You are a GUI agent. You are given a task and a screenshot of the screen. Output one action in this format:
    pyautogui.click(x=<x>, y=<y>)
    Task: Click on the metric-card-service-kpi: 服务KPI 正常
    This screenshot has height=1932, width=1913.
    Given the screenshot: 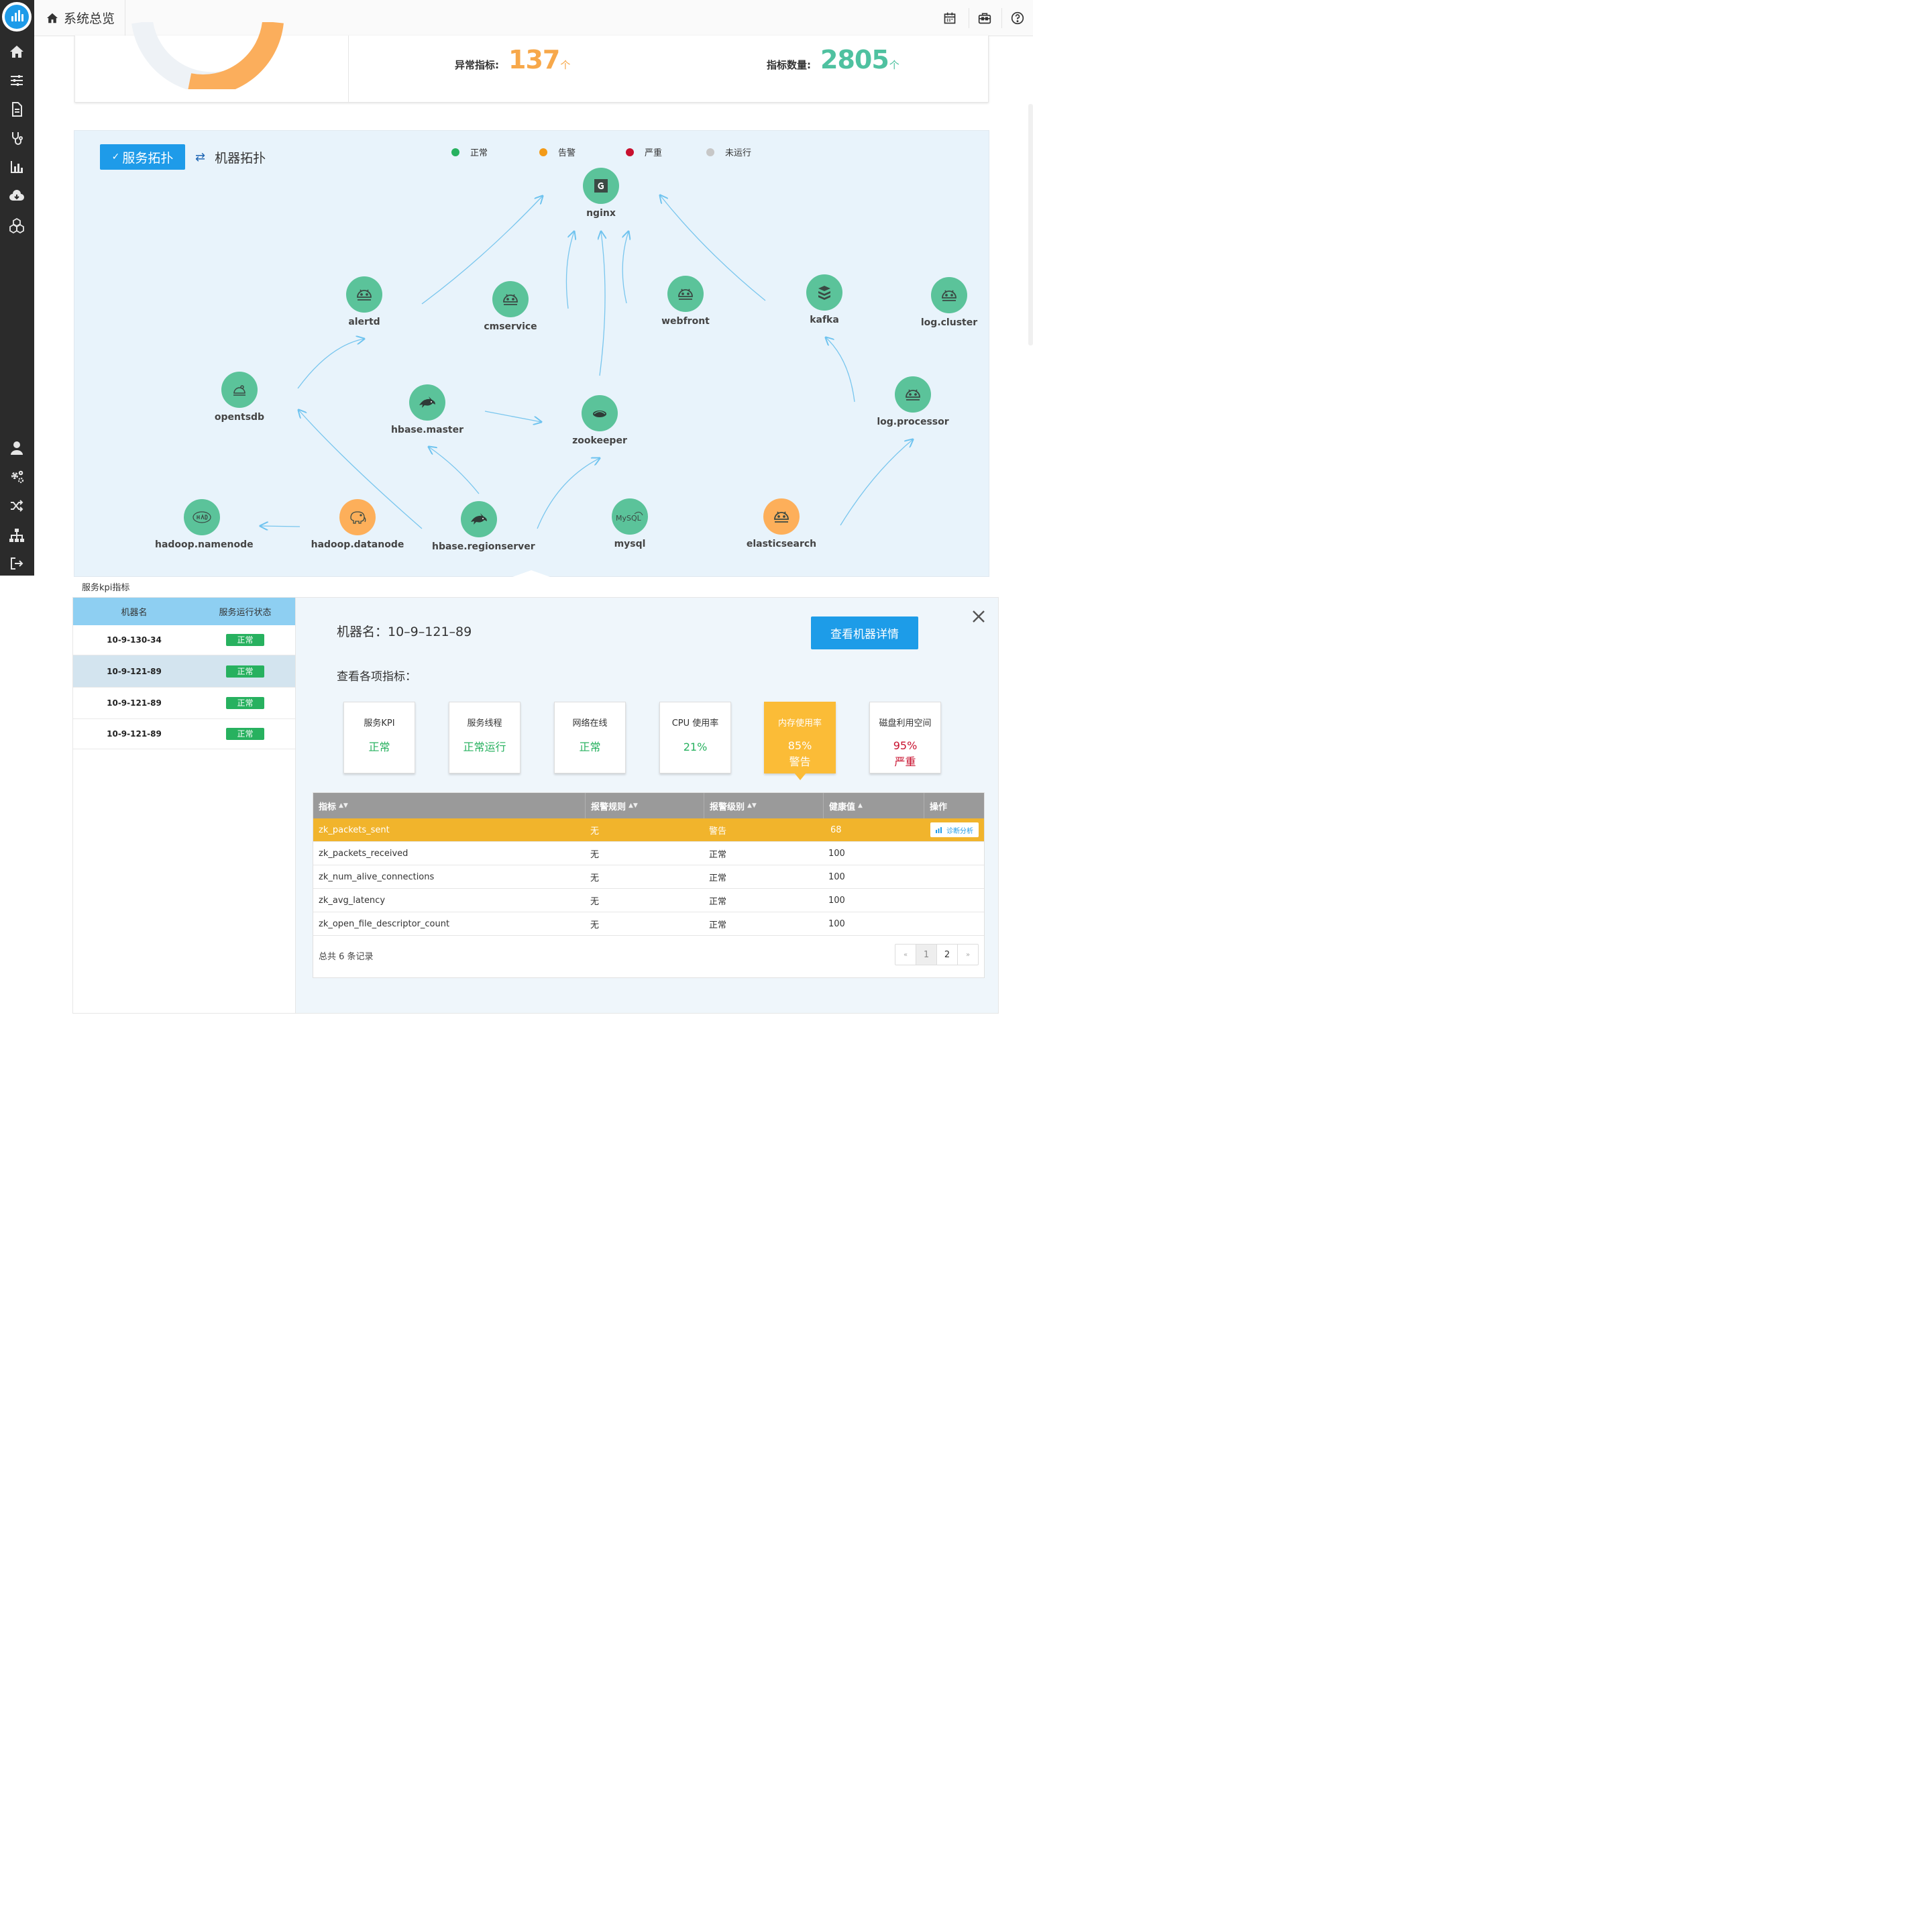 What is the action you would take?
    pyautogui.click(x=379, y=737)
    